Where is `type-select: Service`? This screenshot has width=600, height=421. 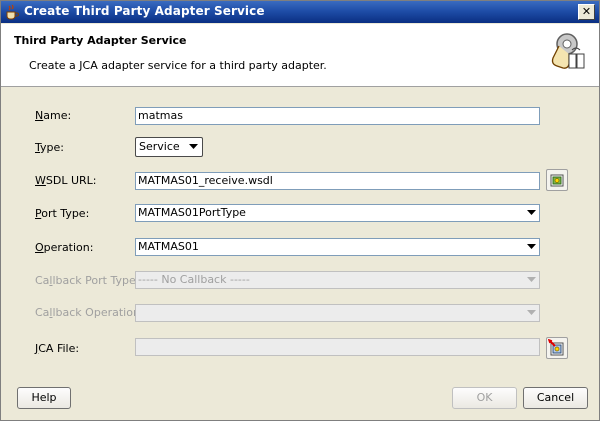
type-select: Service is located at coordinates (169, 147).